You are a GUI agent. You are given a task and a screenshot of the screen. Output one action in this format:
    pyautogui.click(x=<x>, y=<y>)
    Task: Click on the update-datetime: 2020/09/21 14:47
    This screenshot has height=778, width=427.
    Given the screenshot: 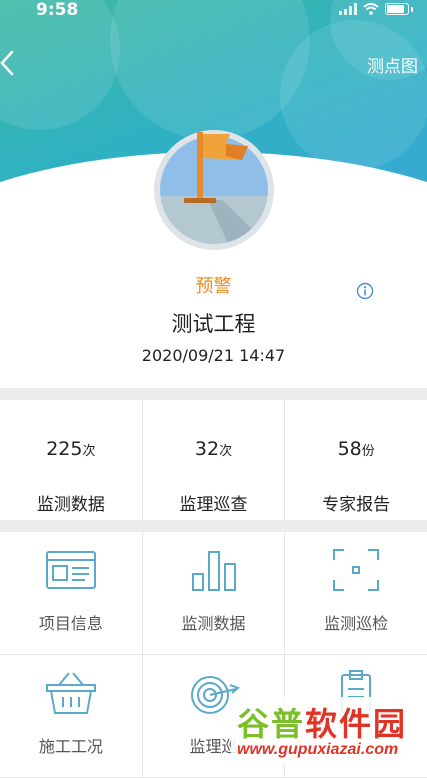 What is the action you would take?
    pyautogui.click(x=213, y=355)
    